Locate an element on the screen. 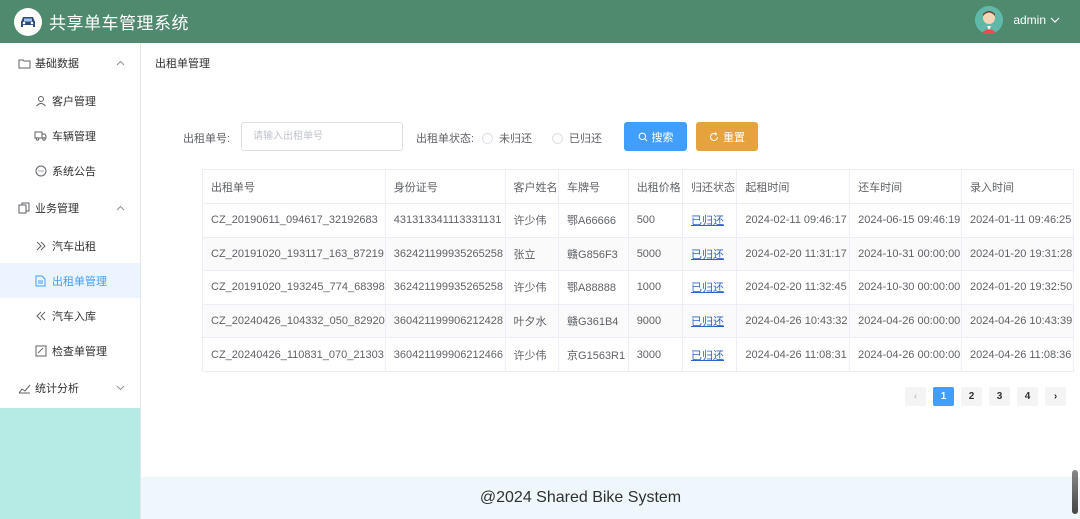  car-logo-icon is located at coordinates (28, 21).